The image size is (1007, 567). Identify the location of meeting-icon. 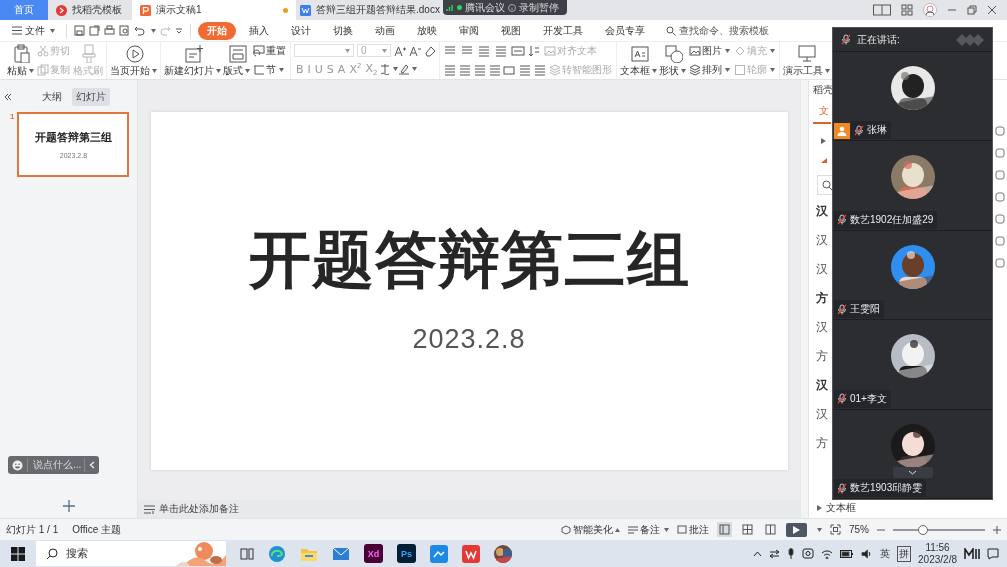
(808, 553).